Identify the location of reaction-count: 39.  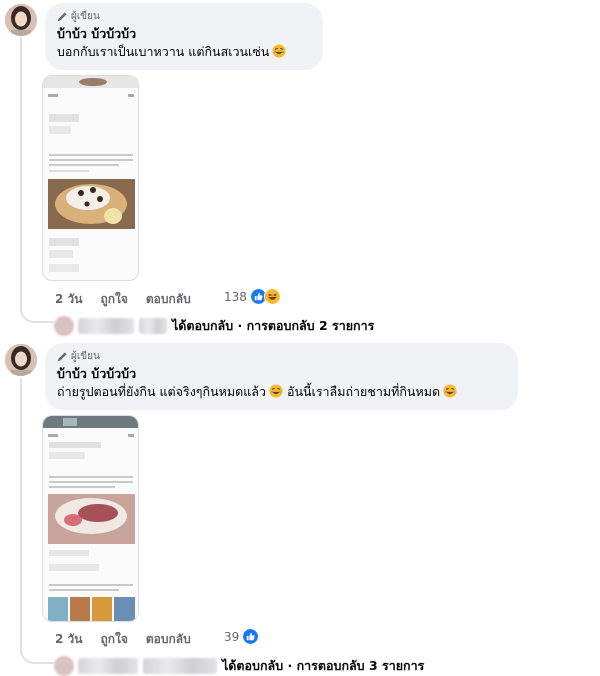
(232, 636).